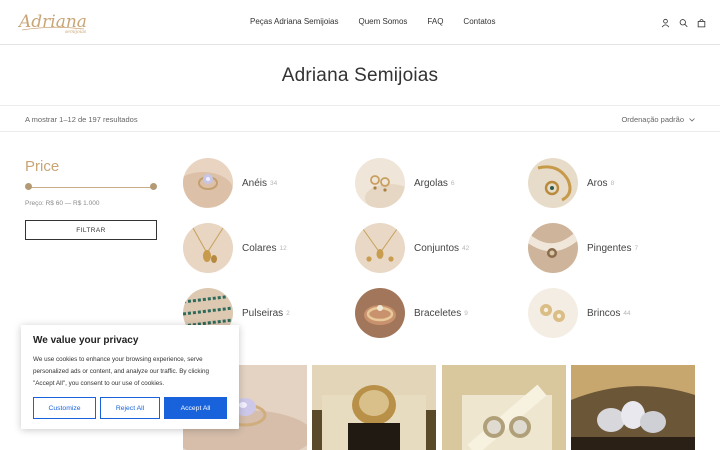  Describe the element at coordinates (294, 21) in the screenshot. I see `nav-item-pecas: Peças Adriana Semijoias` at that location.